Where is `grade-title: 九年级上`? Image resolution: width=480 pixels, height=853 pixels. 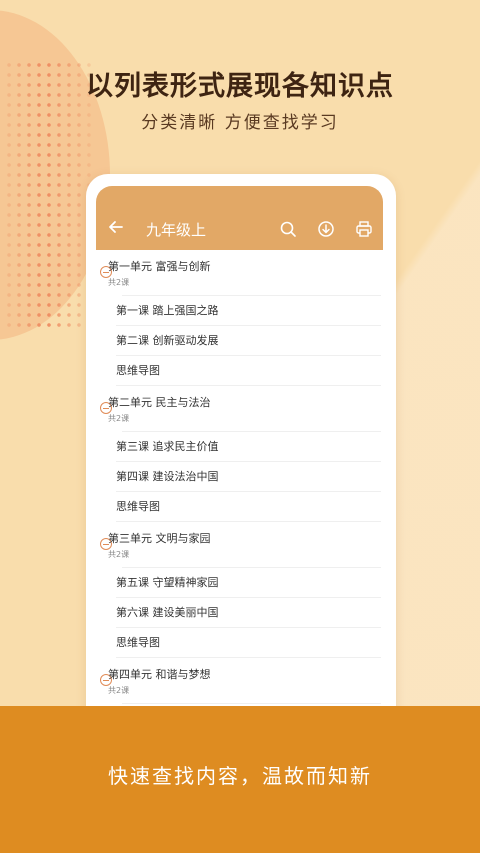 grade-title: 九年级上 is located at coordinates (176, 229).